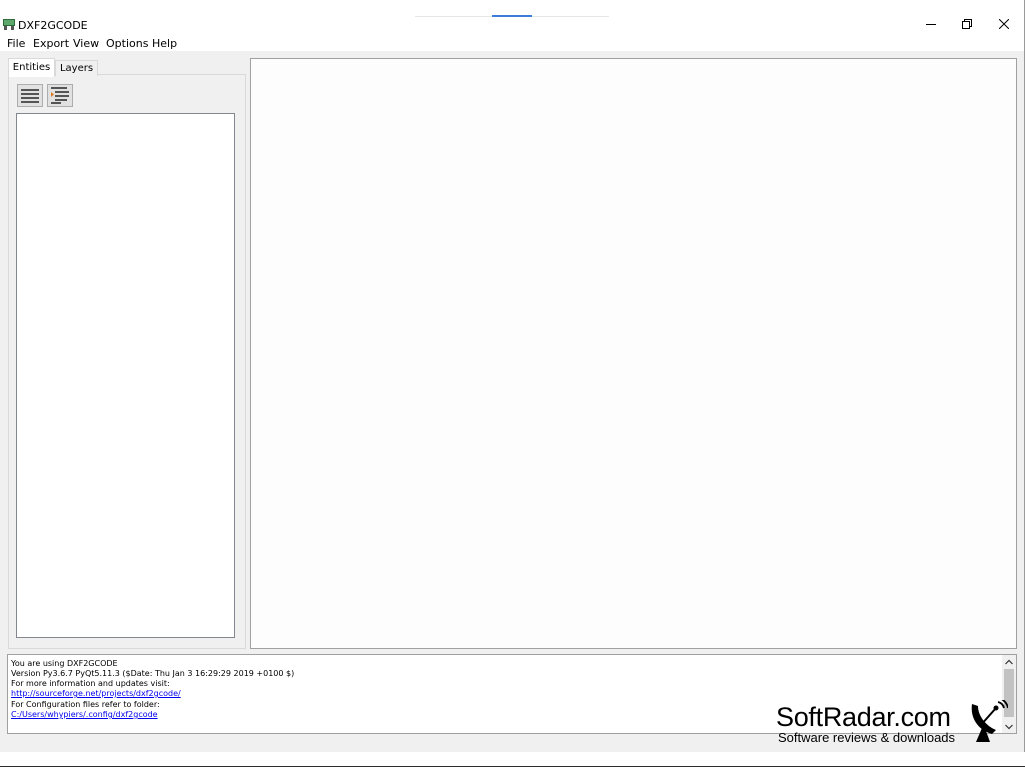  I want to click on minimize-icon, so click(931, 24).